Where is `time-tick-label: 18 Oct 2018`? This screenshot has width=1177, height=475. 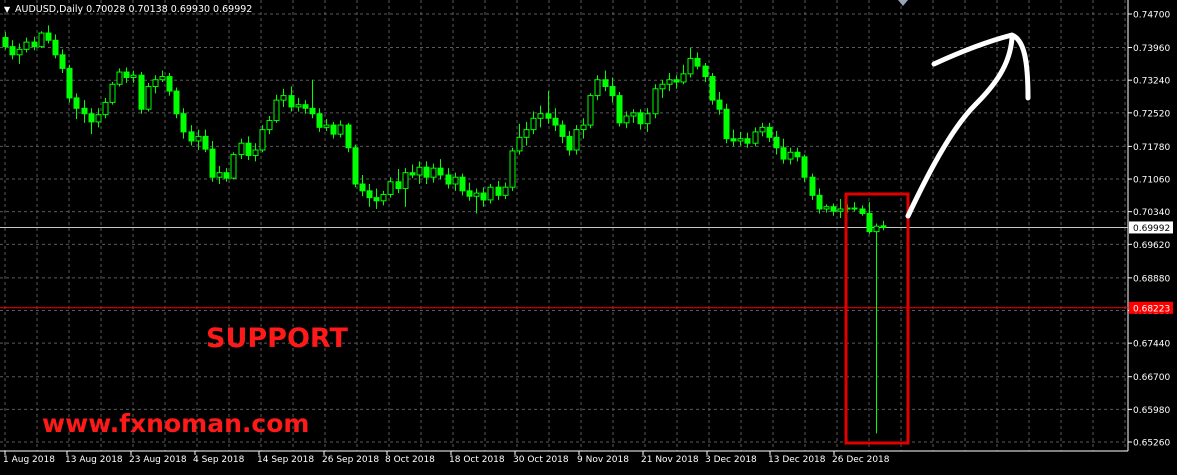
time-tick-label: 18 Oct 2018 is located at coordinates (477, 460).